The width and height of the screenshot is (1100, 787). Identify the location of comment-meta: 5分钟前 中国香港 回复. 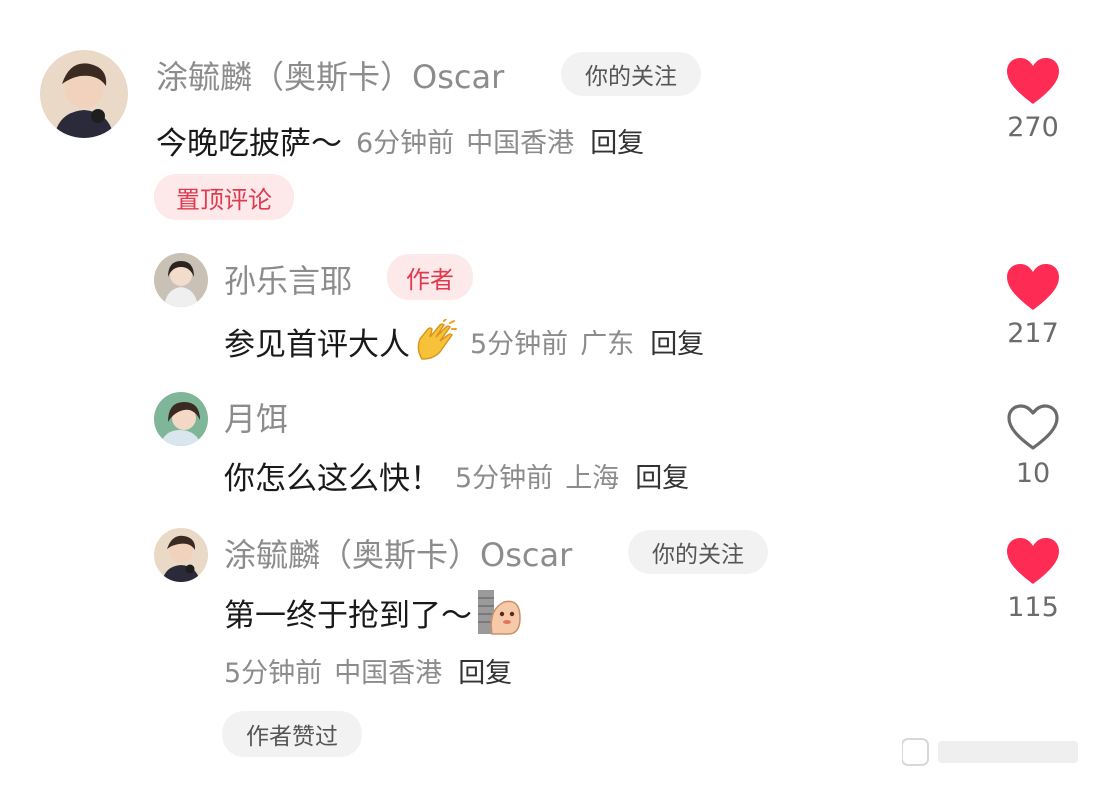
(368, 670).